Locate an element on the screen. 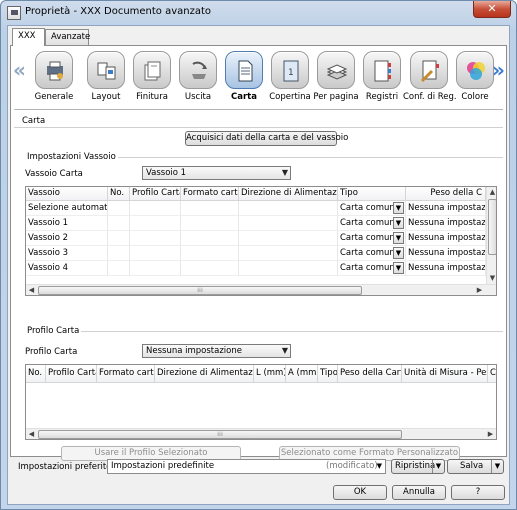 The width and height of the screenshot is (517, 510). tab-avanzate: Avanzate is located at coordinates (67, 37).